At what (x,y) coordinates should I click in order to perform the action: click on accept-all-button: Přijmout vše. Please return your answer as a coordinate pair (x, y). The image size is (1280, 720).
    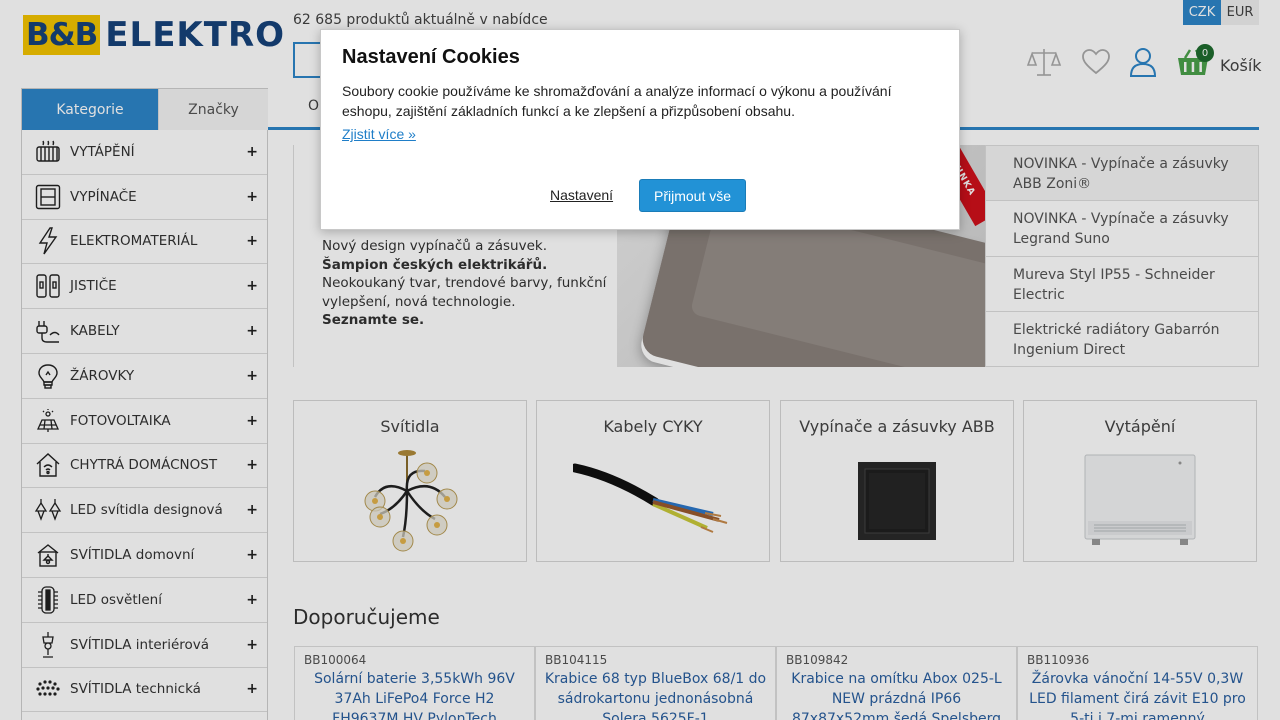
    Looking at the image, I should click on (692, 195).